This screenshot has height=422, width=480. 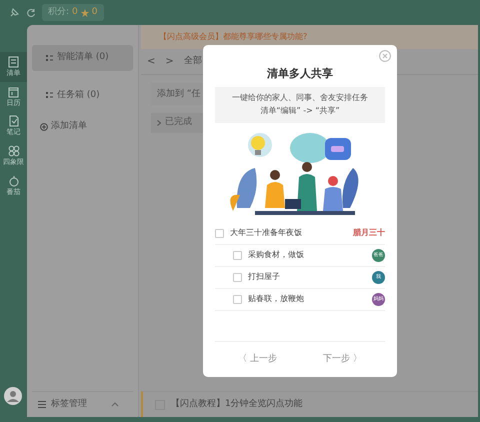 I want to click on refresh-icon, so click(x=31, y=13).